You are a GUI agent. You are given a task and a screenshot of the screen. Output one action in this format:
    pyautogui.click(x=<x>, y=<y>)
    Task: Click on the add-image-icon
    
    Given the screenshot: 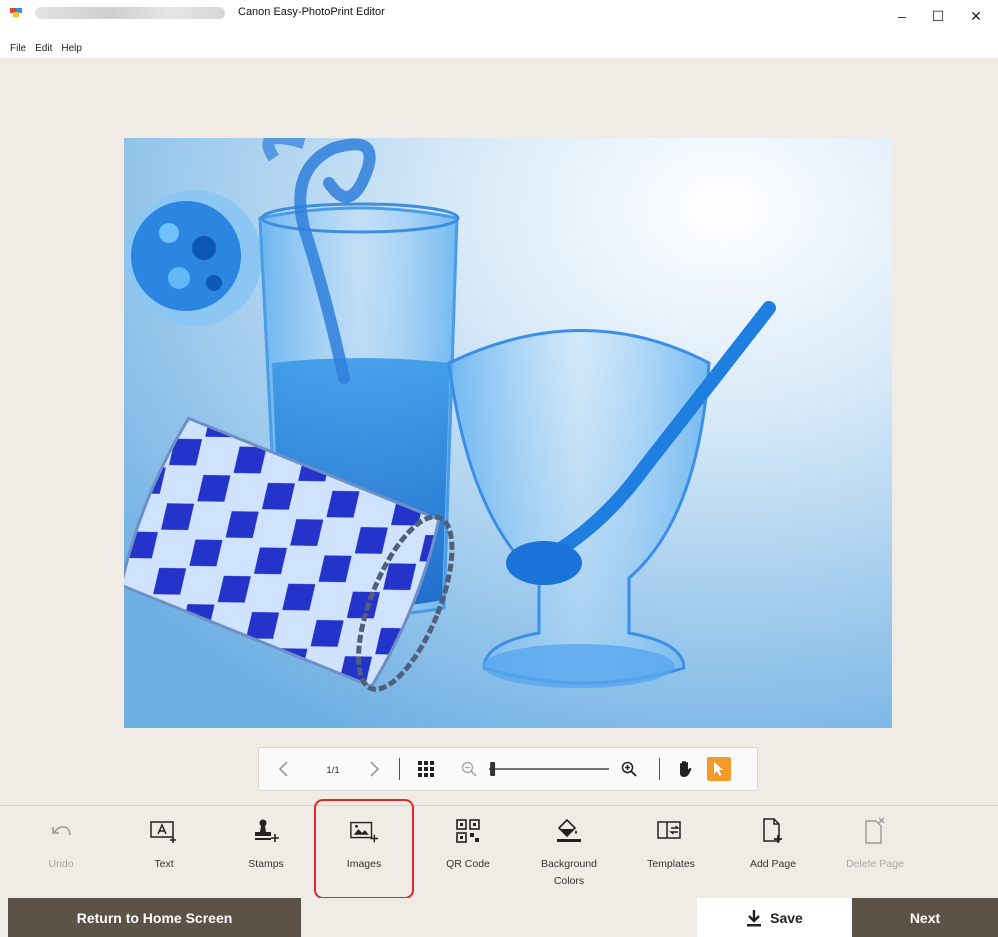 What is the action you would take?
    pyautogui.click(x=364, y=832)
    